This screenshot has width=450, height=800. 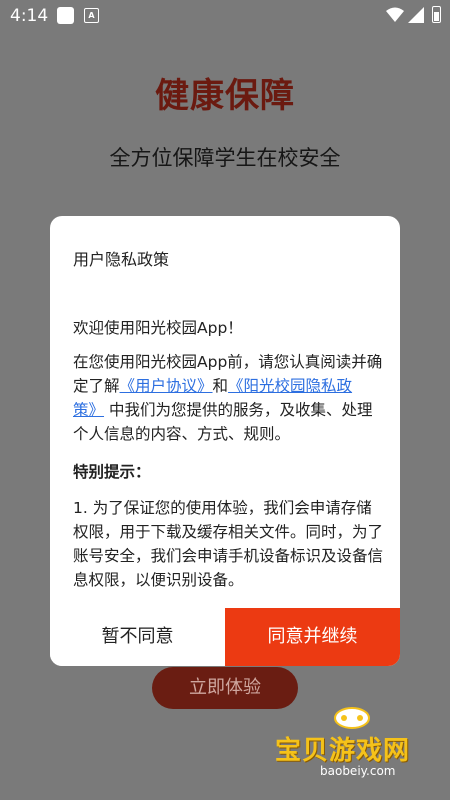 What do you see at coordinates (166, 386) in the screenshot?
I see `user-agreement-link: 《用户协议》` at bounding box center [166, 386].